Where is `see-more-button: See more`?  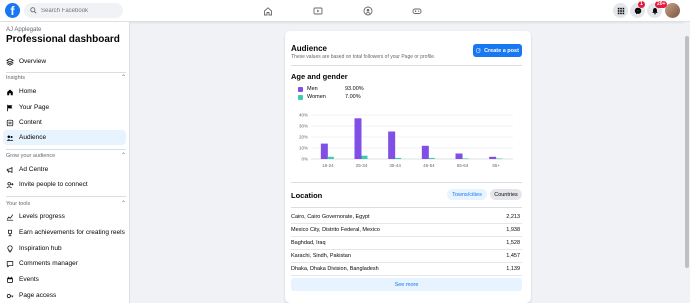 see-more-button: See more is located at coordinates (406, 284).